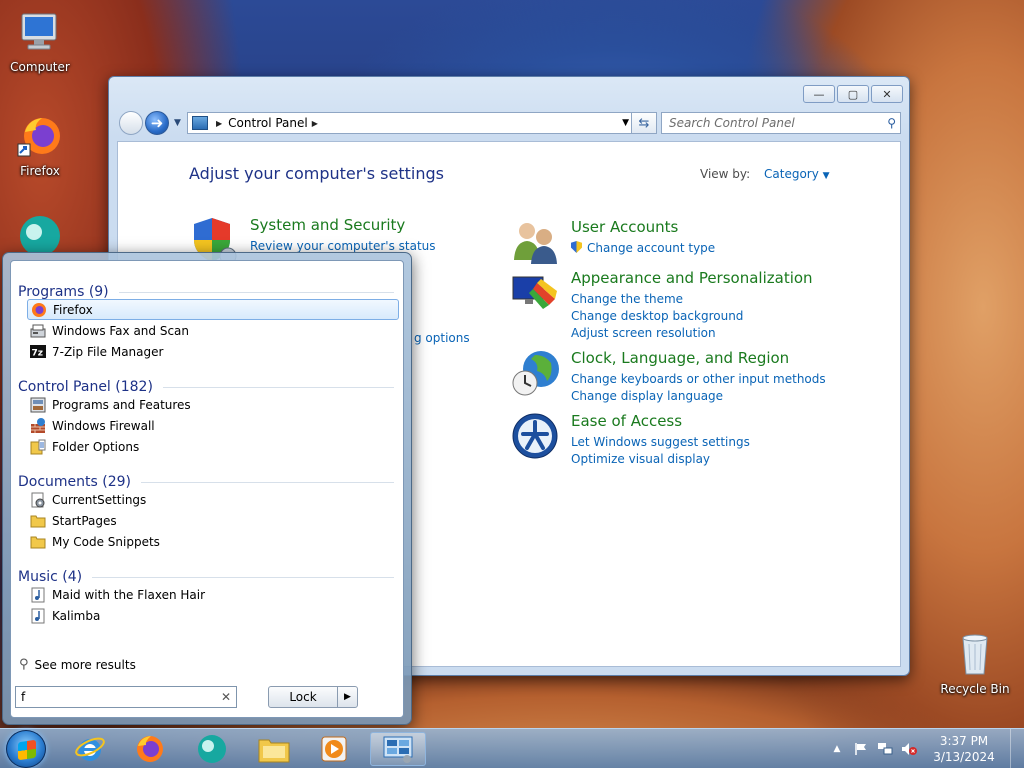 The width and height of the screenshot is (1024, 768). What do you see at coordinates (327, 225) in the screenshot?
I see `category-heading: System and Security` at bounding box center [327, 225].